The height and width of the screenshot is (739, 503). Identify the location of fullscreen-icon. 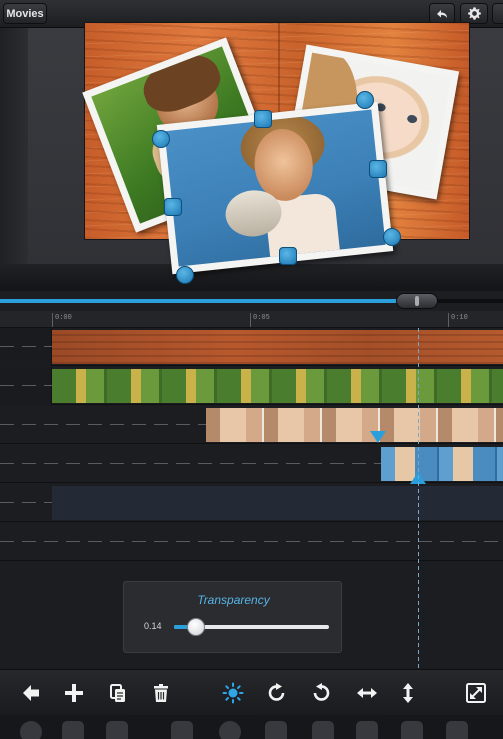
(476, 693).